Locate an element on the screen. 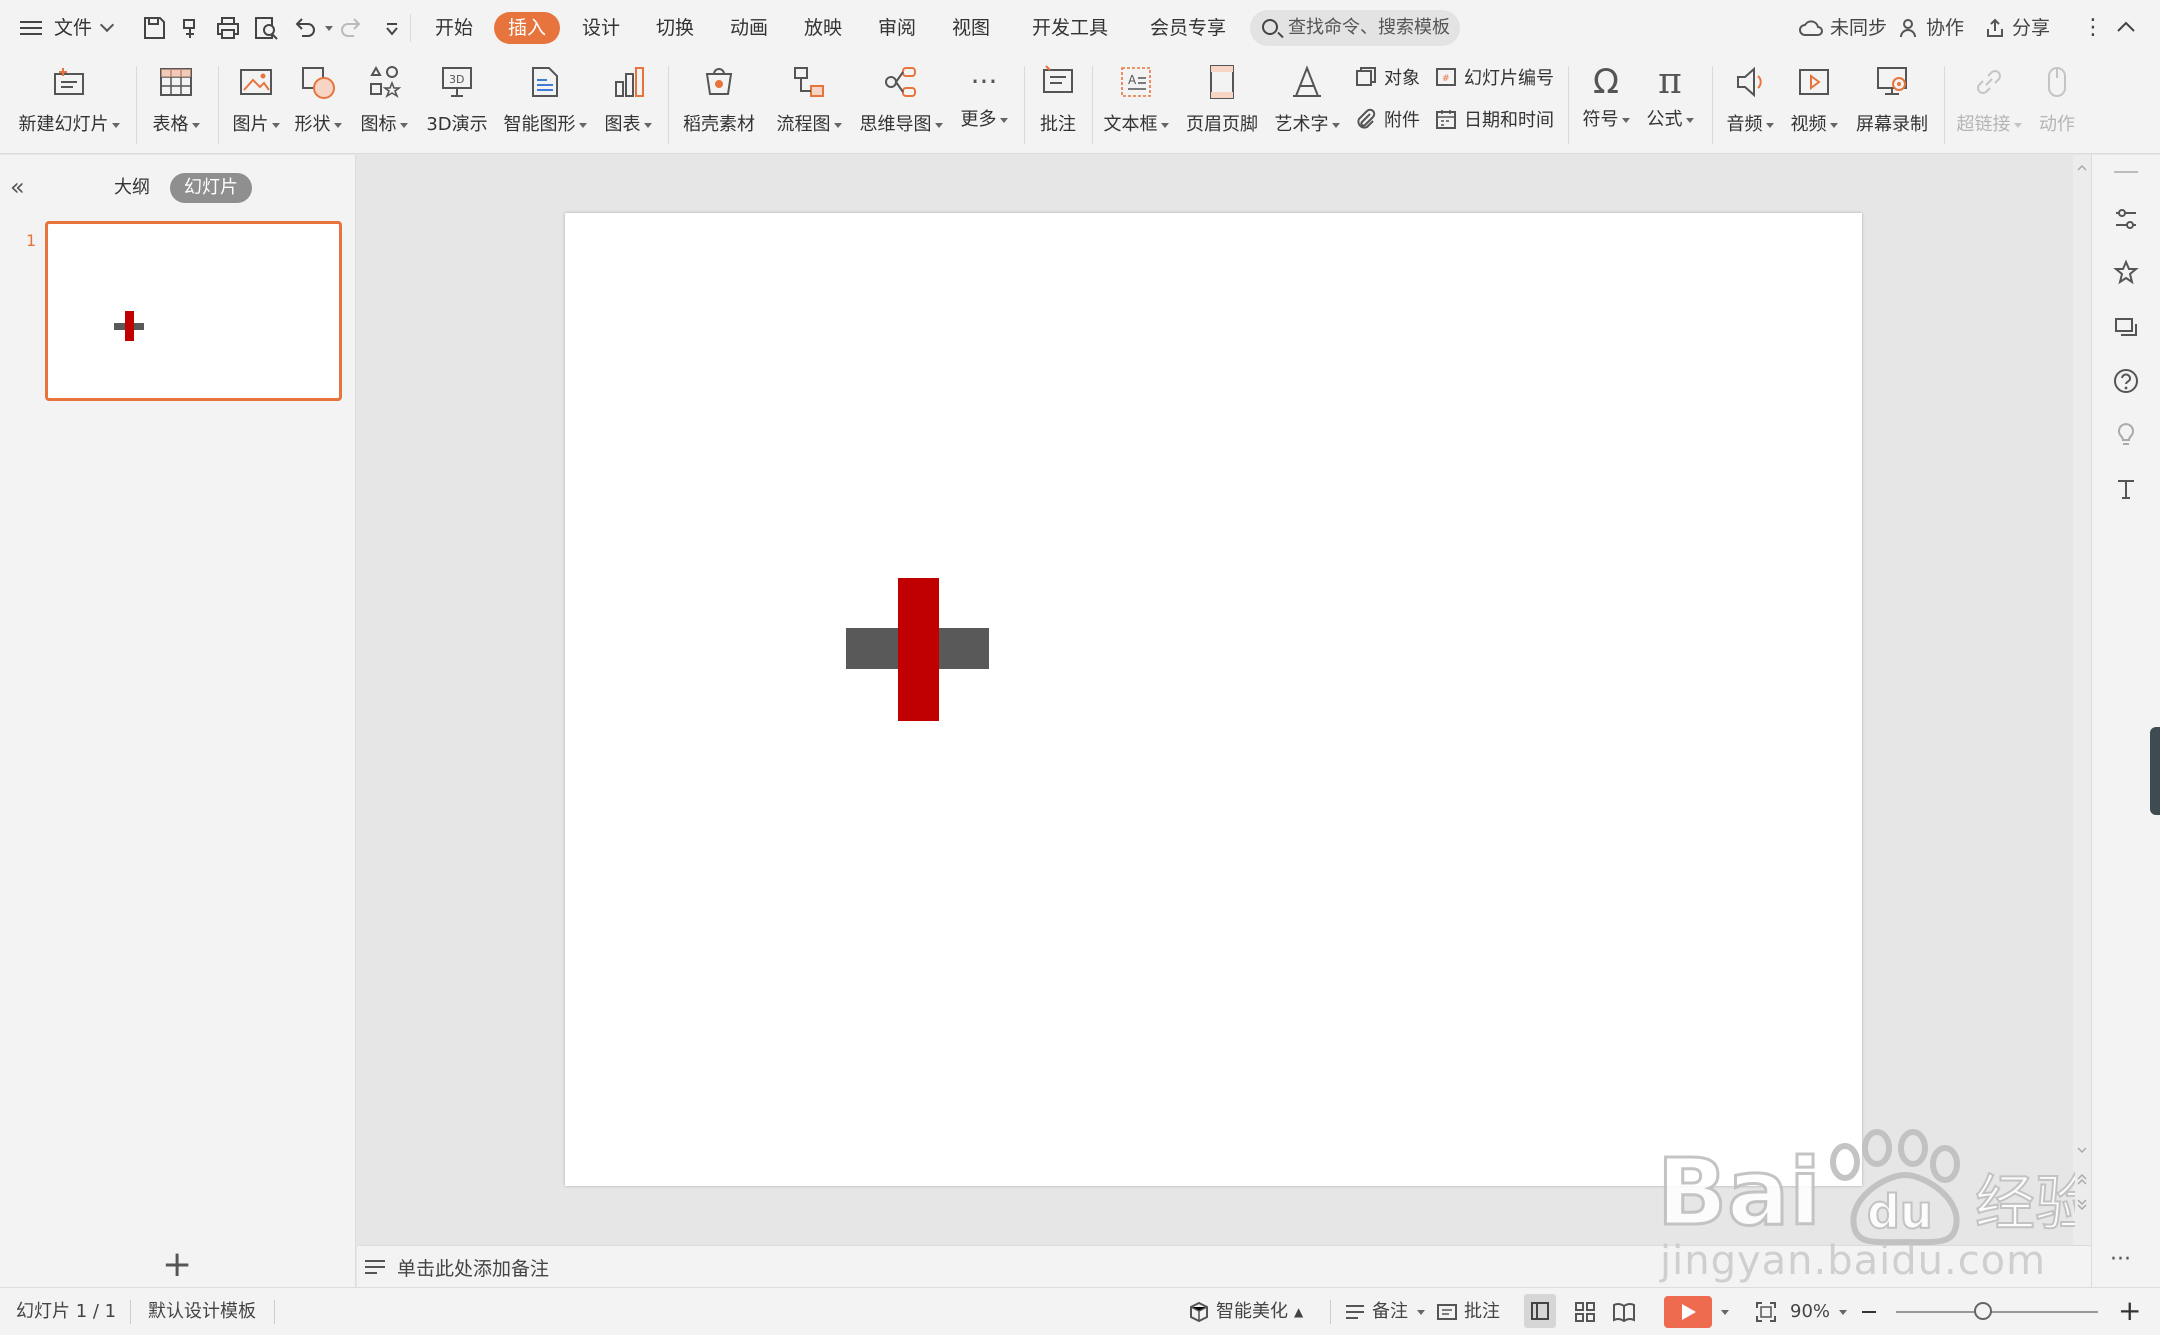  collab-button: 协作 is located at coordinates (1931, 28).